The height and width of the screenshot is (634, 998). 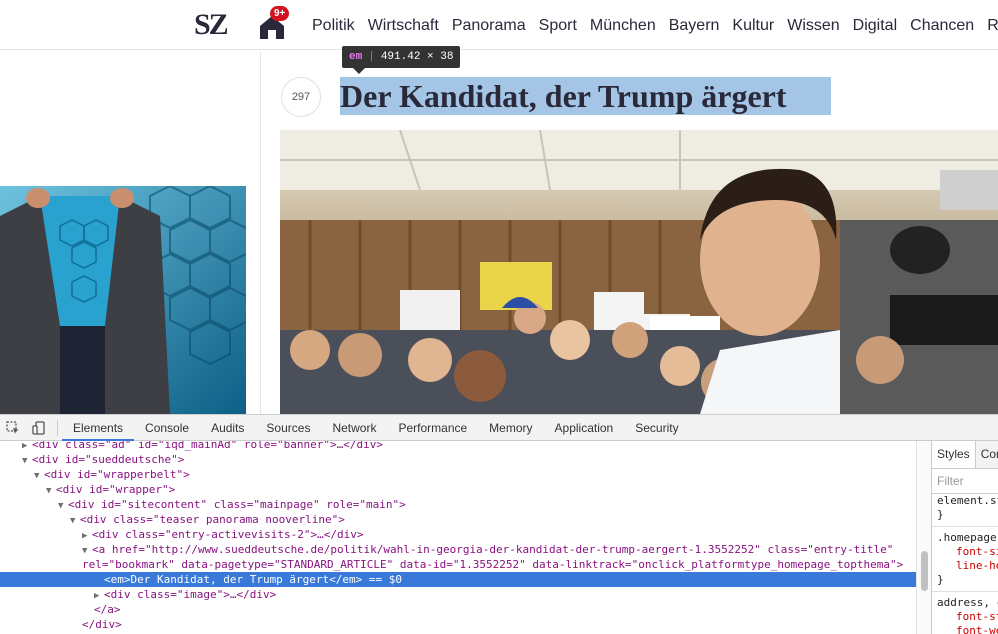 What do you see at coordinates (992, 26) in the screenshot?
I see `nav-item-reise: Reise` at bounding box center [992, 26].